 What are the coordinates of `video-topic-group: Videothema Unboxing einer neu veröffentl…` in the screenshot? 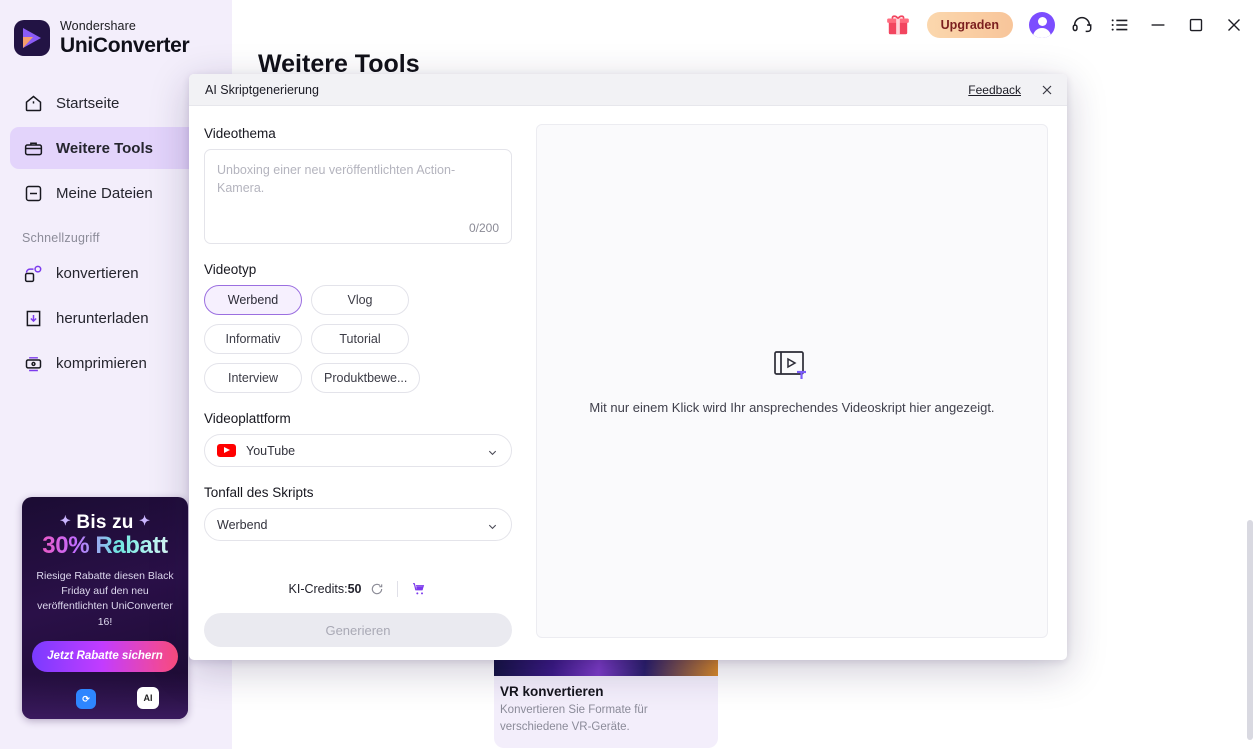 It's located at (358, 185).